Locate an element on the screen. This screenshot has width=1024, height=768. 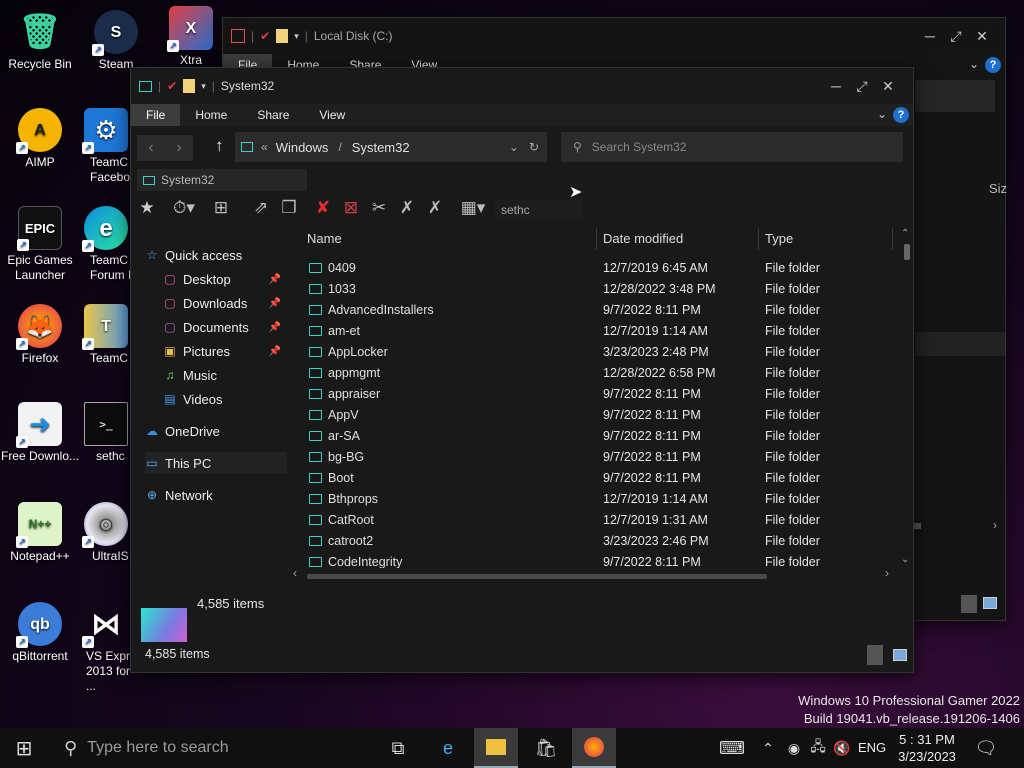
refresh-icon: ↻ is located at coordinates (534, 147).